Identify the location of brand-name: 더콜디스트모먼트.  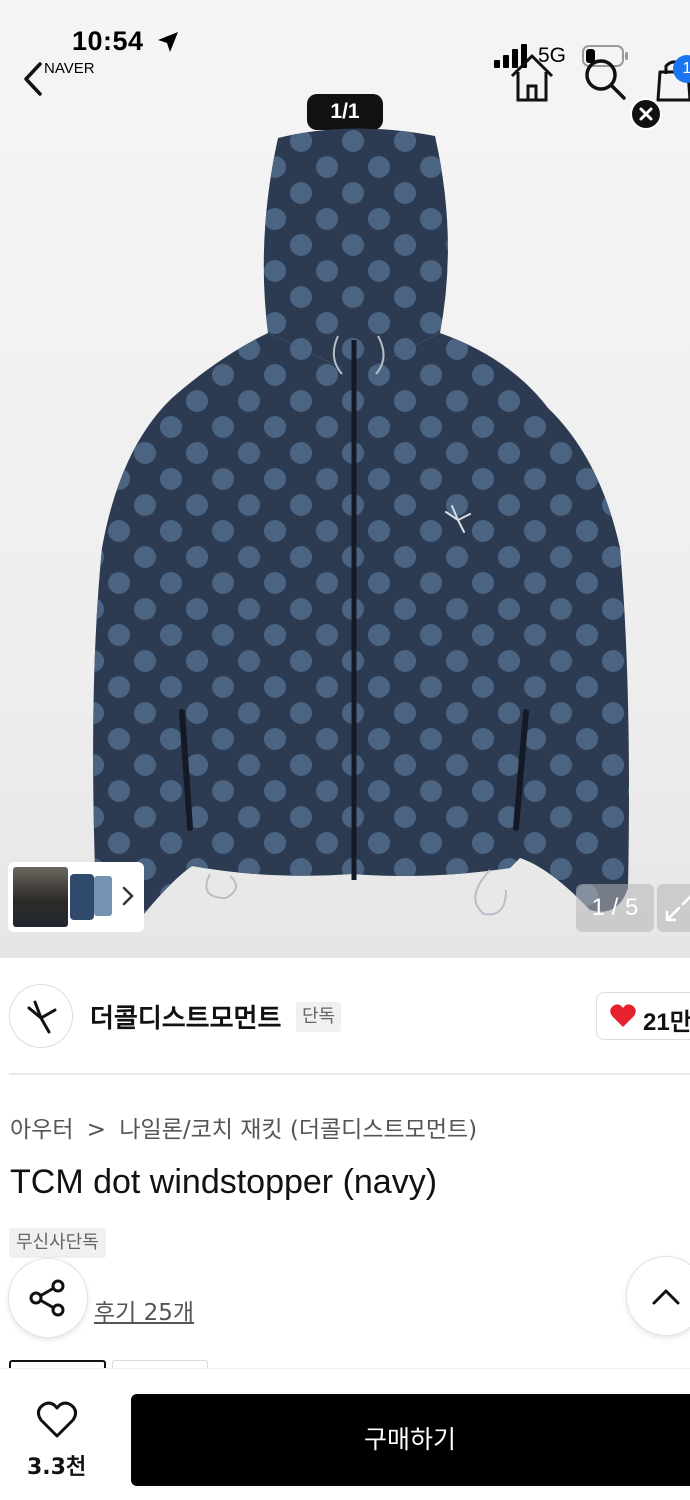
(185, 1016).